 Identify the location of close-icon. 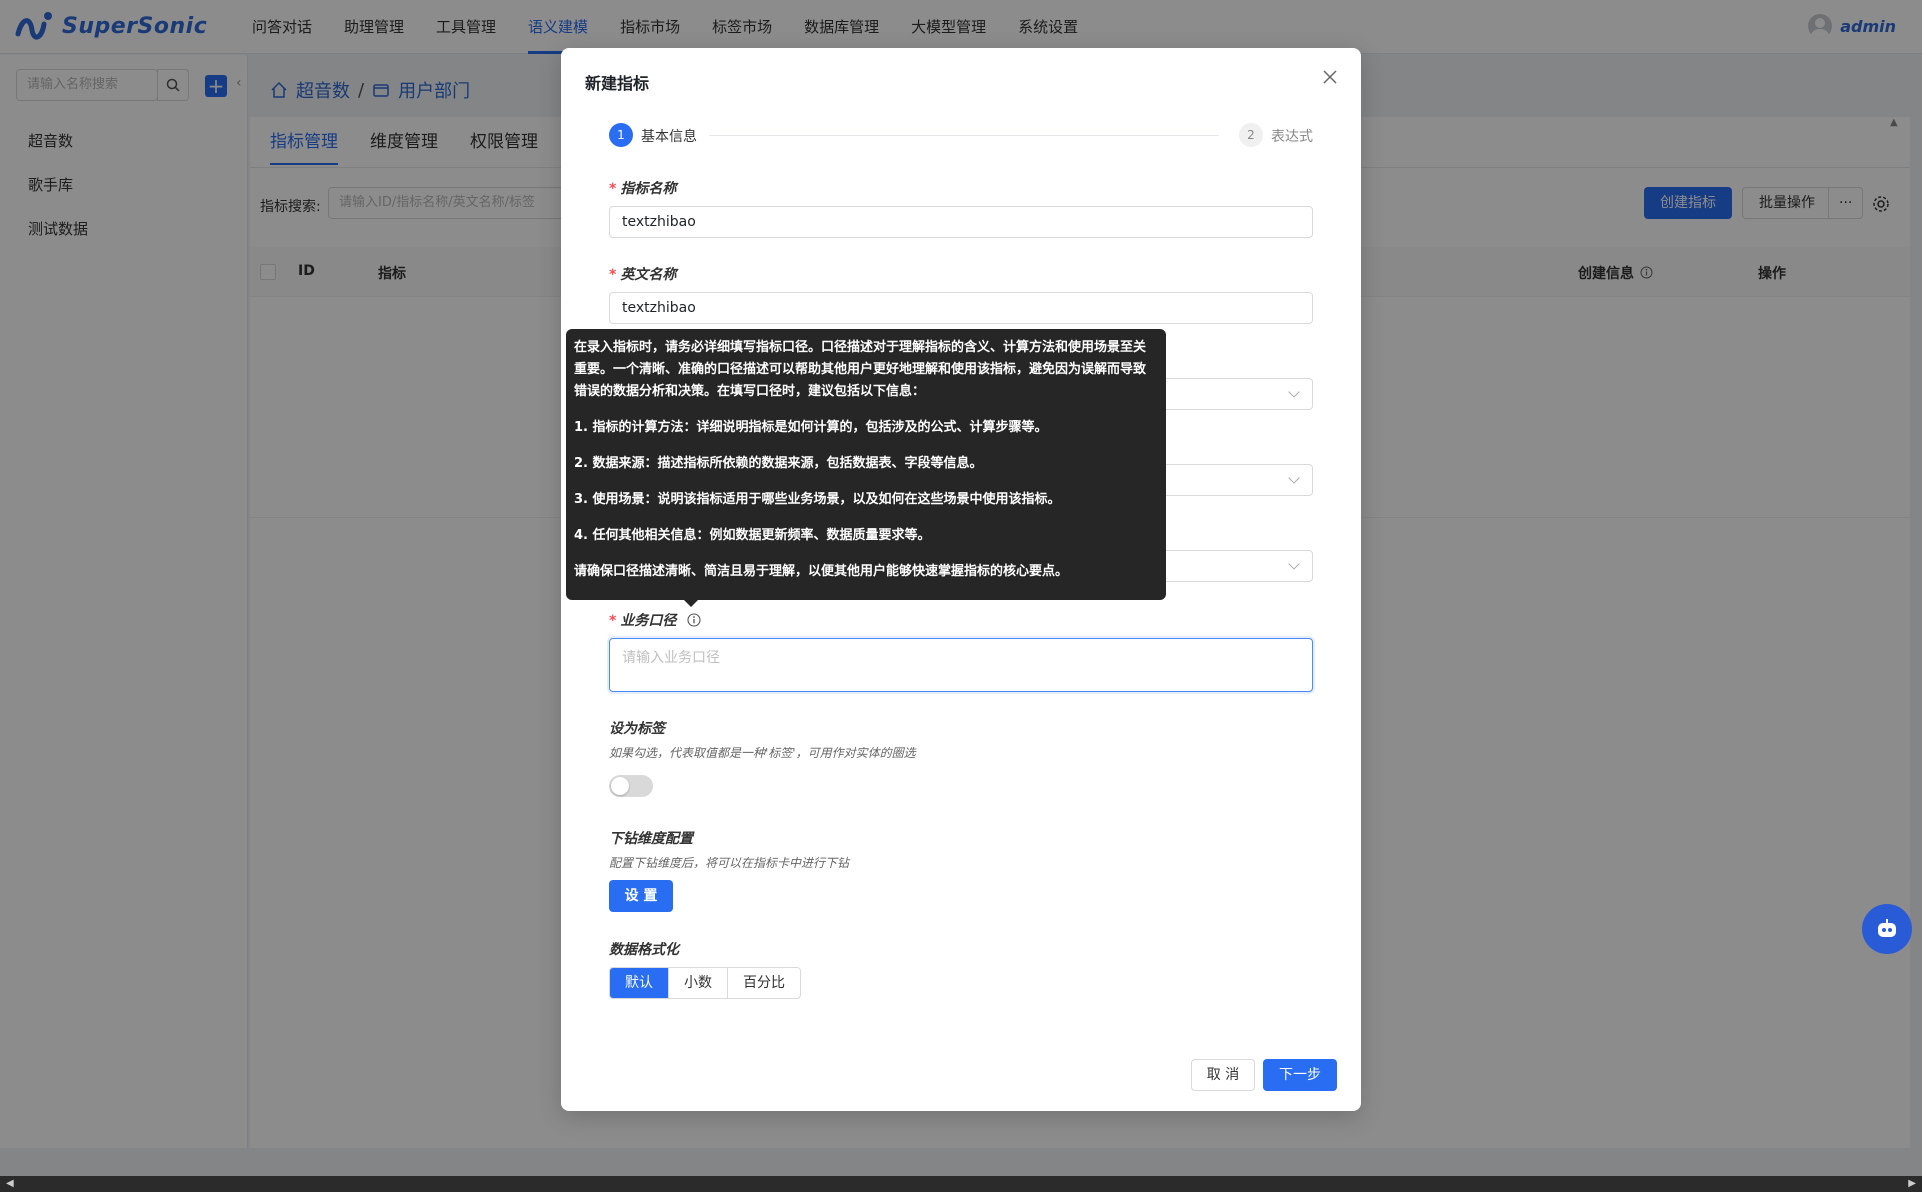
(1330, 77).